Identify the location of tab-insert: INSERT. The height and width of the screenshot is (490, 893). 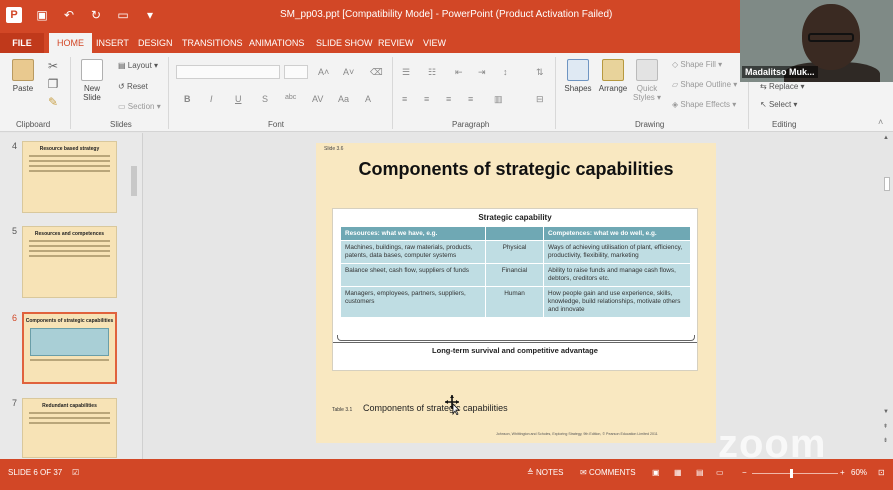
(112, 43).